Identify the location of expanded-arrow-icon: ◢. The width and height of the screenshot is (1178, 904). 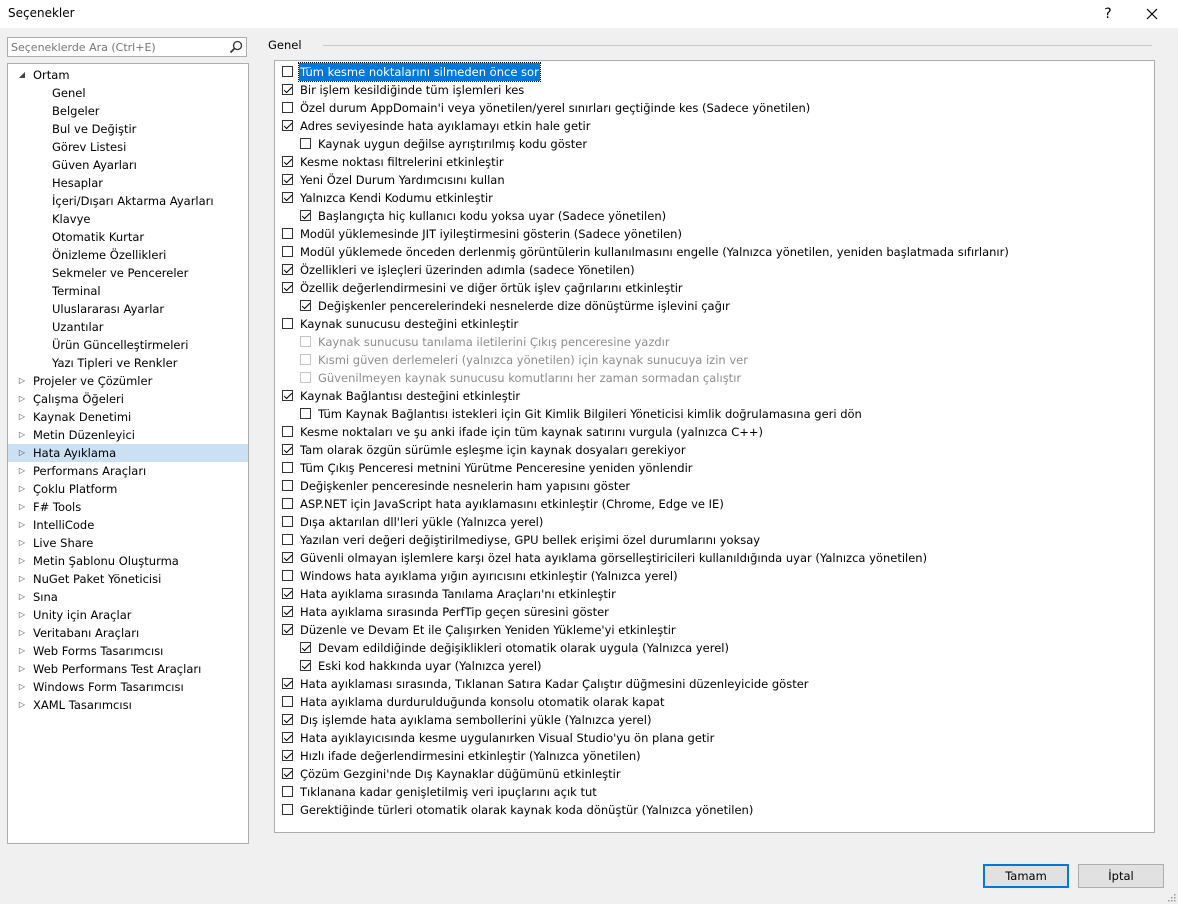
(22, 75).